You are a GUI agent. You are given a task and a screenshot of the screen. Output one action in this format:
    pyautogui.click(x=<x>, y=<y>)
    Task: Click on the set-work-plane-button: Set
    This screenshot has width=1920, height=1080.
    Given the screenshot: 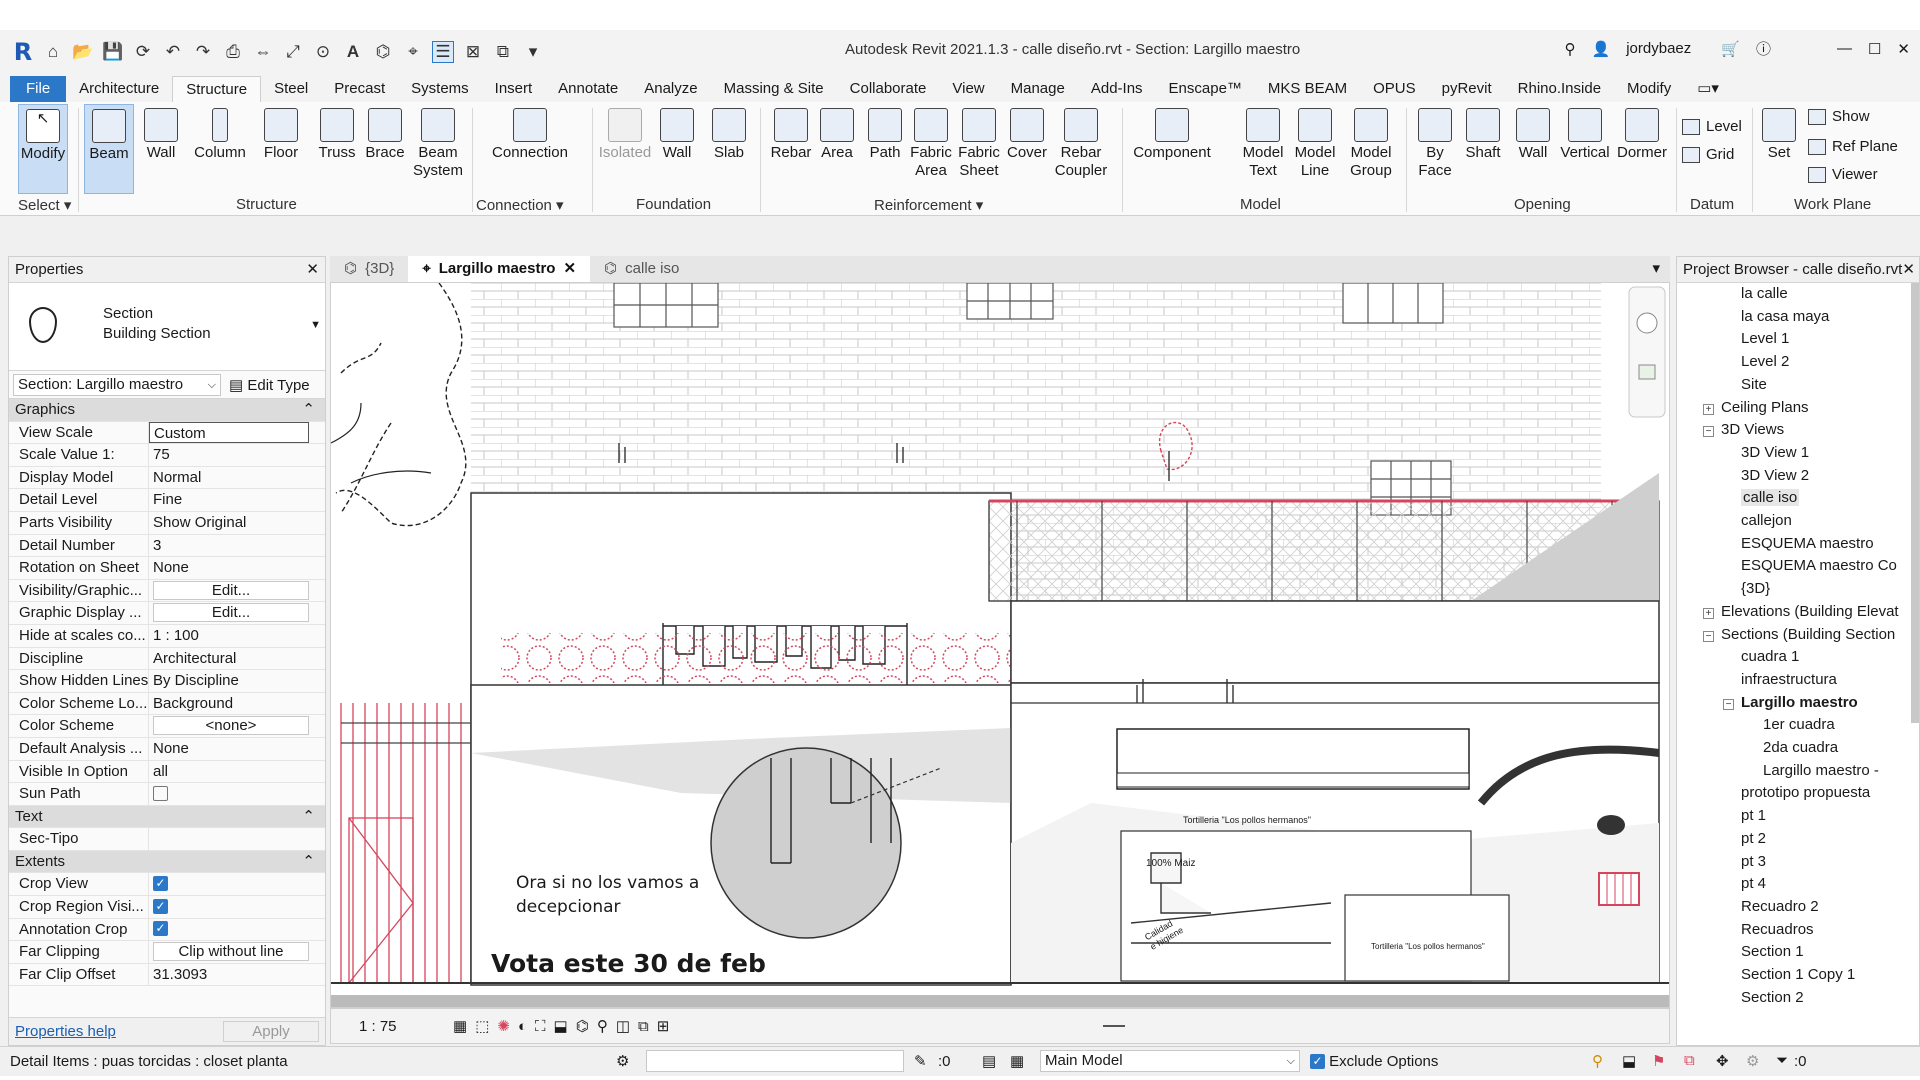 What is the action you would take?
    pyautogui.click(x=1779, y=149)
    